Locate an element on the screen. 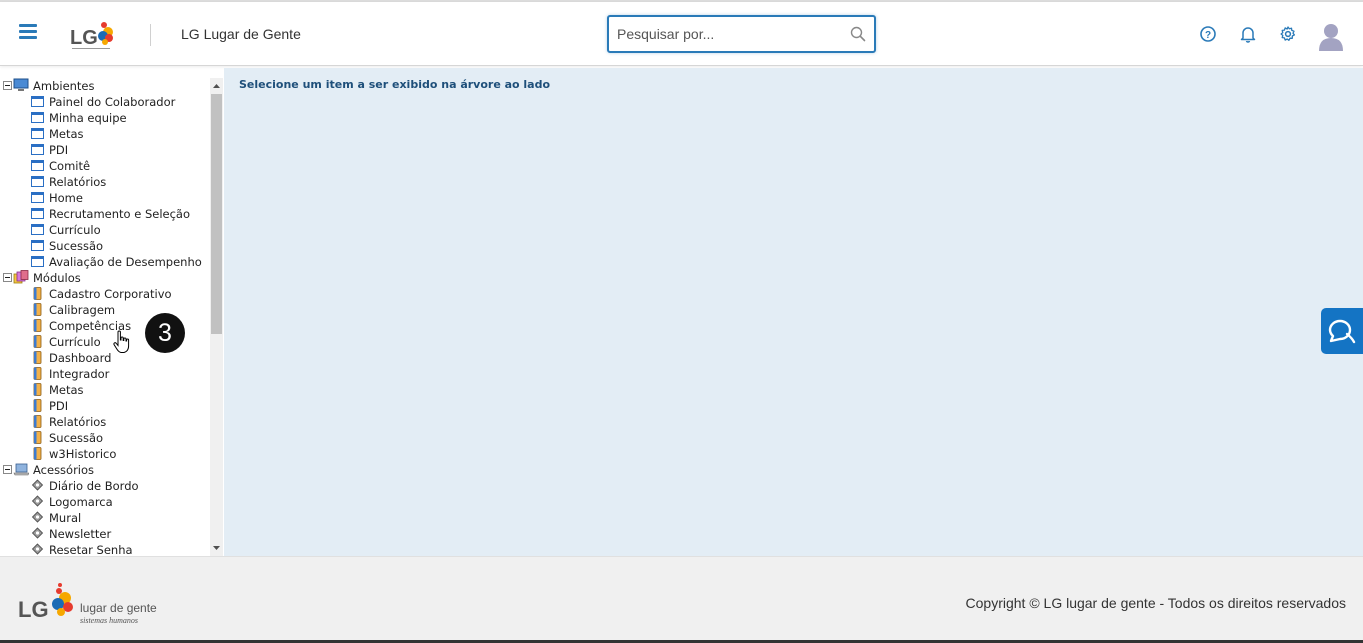 This screenshot has height=643, width=1363. tree-item-recrutamento-e-selecao: Recrutamento e Seleção is located at coordinates (105, 214).